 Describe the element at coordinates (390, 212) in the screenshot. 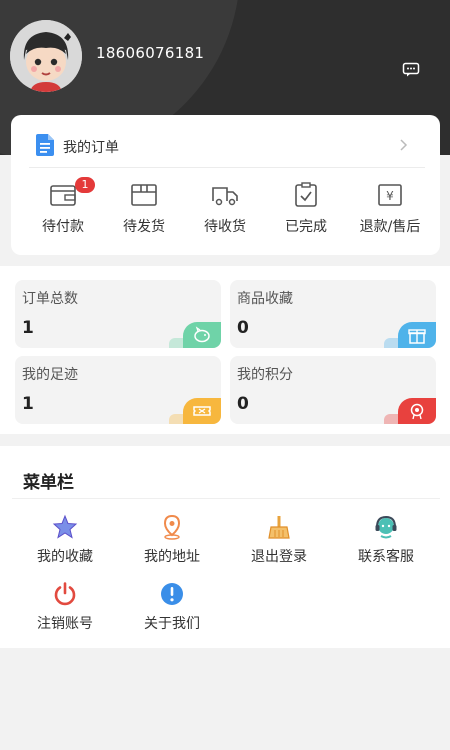

I see `order-status-refund: ¥ 退款/售后` at that location.